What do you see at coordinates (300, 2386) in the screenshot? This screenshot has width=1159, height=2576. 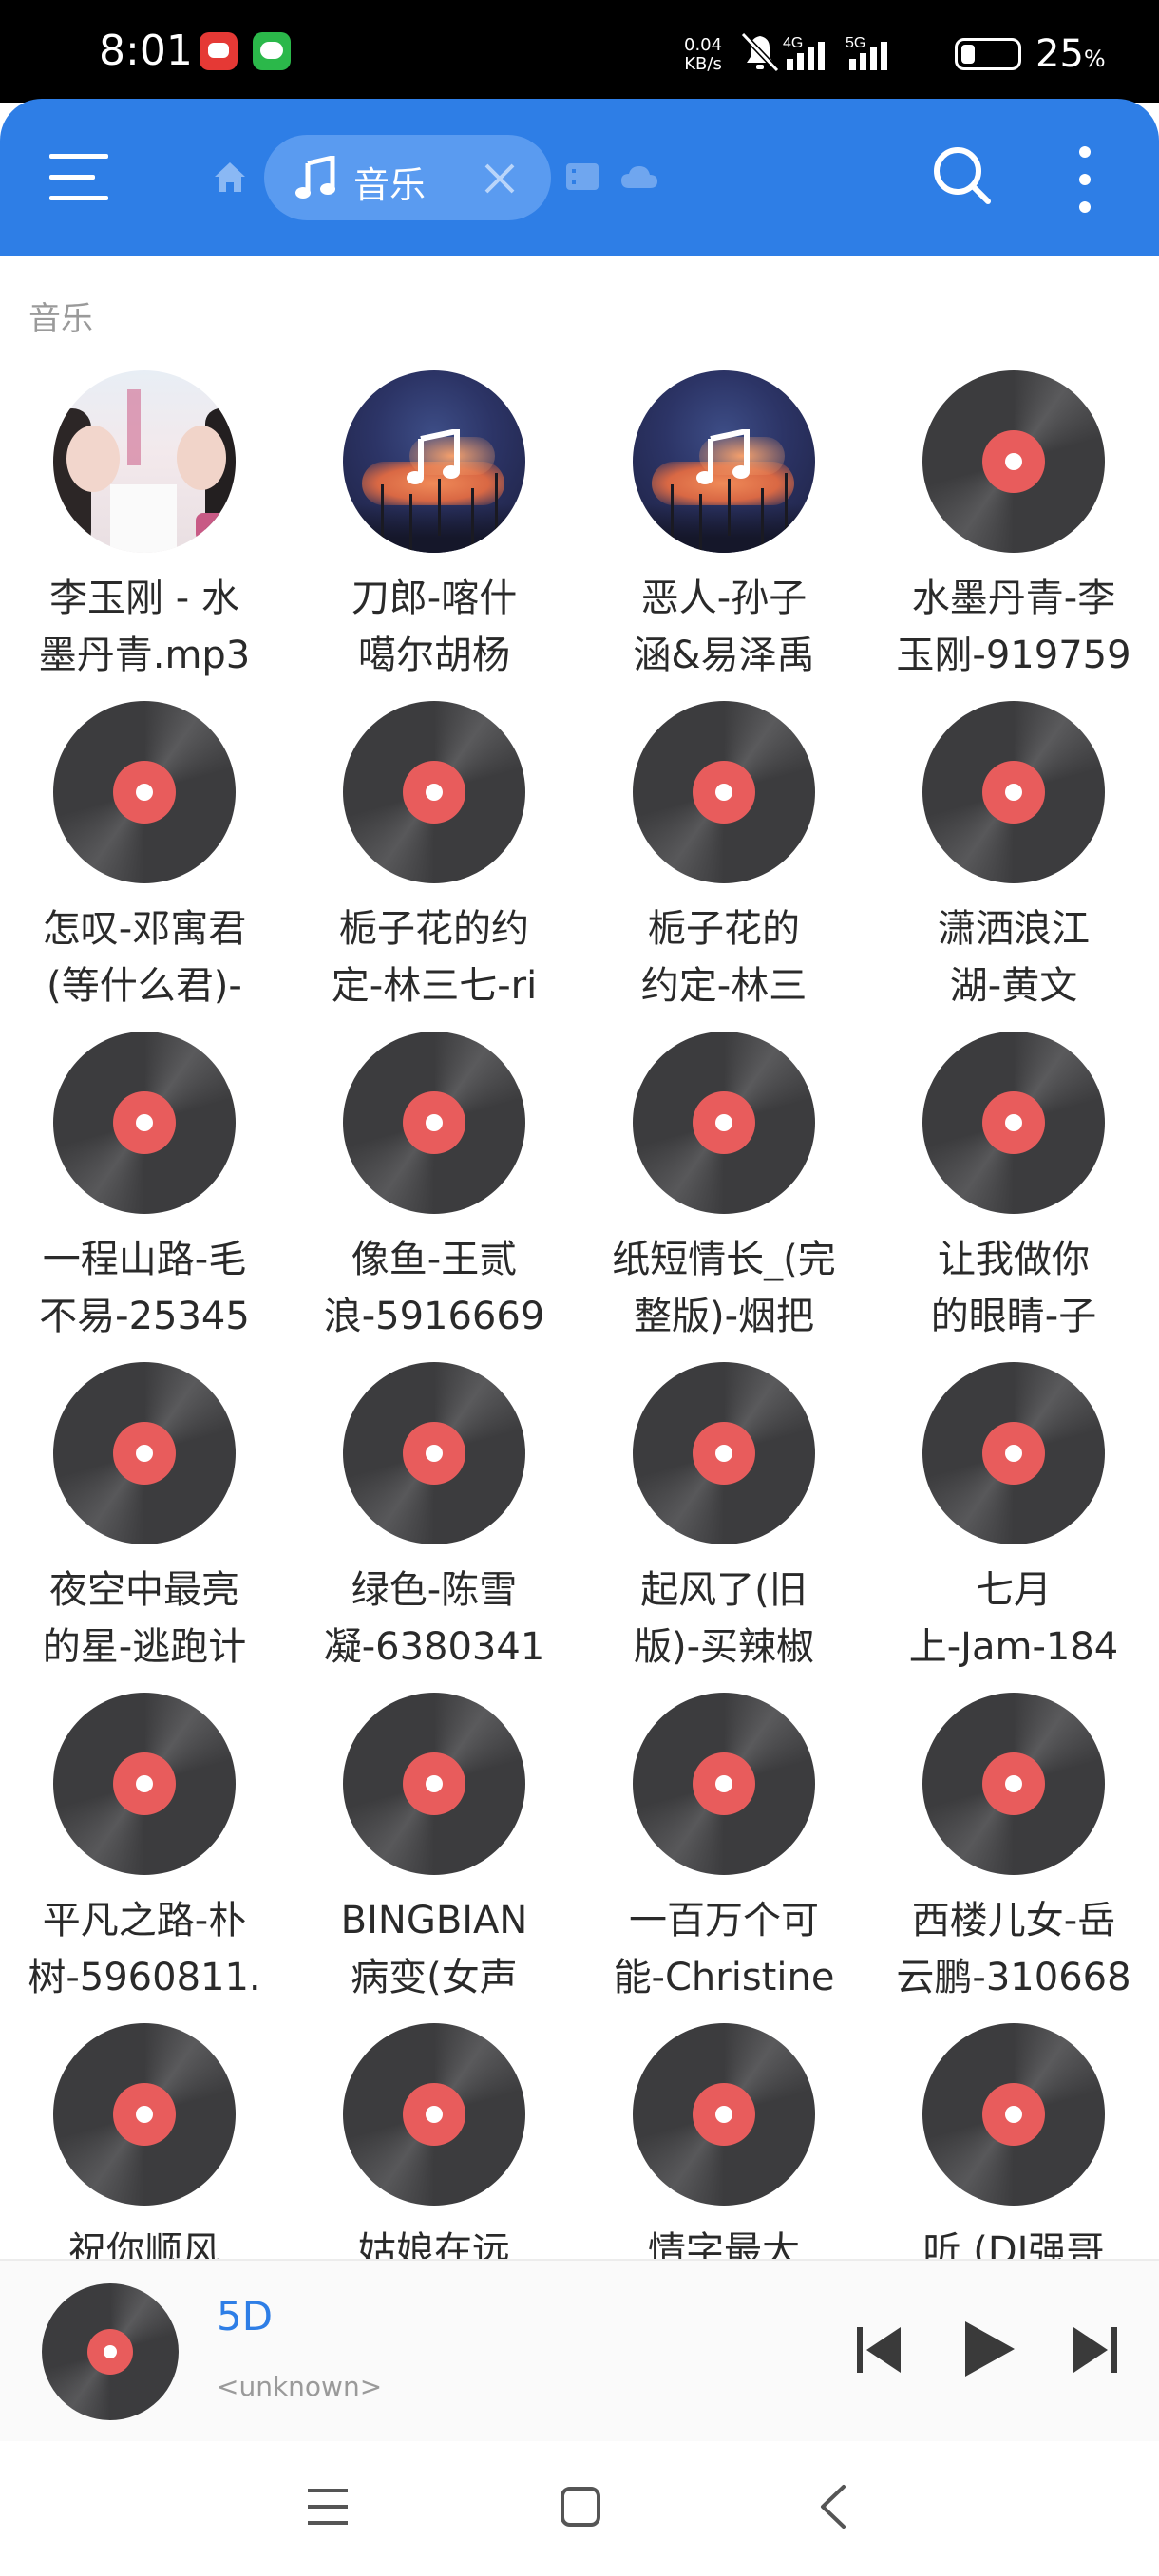 I see `now-playing-artist: <unknown>` at bounding box center [300, 2386].